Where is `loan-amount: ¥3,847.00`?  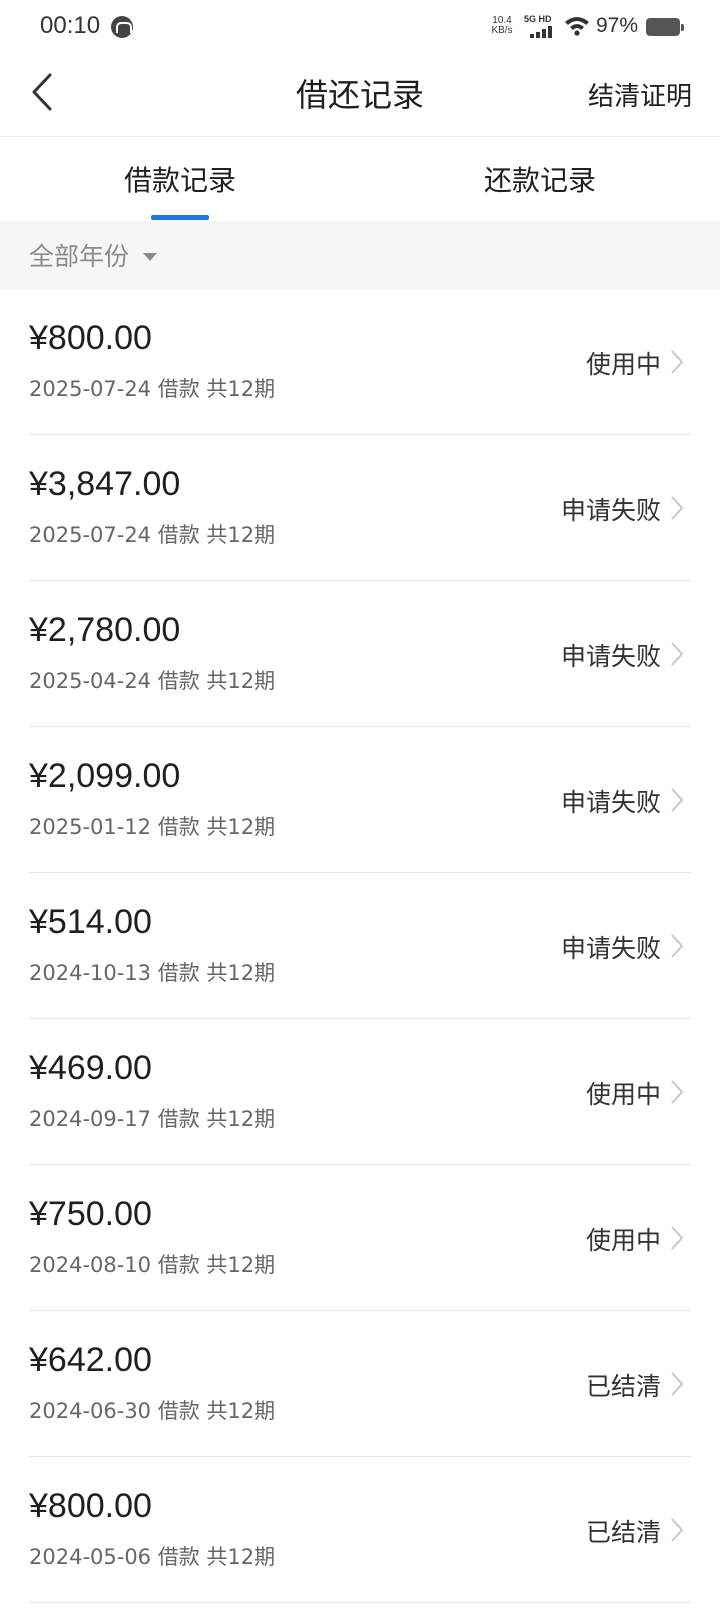 loan-amount: ¥3,847.00 is located at coordinates (105, 484).